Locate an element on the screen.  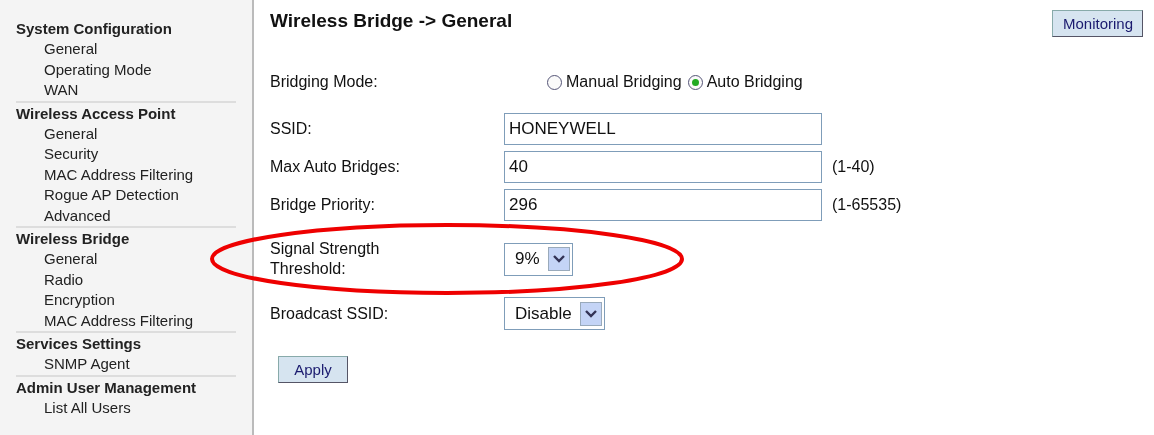
apply-button: Apply is located at coordinates (313, 369).